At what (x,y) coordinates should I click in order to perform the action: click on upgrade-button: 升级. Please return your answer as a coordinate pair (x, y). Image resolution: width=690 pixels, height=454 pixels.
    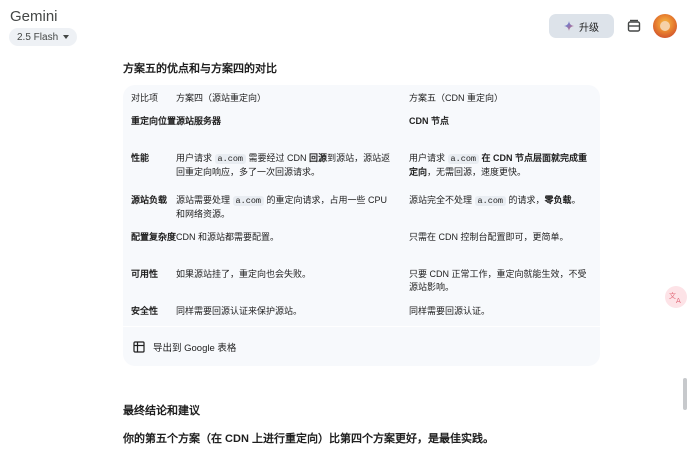
    Looking at the image, I should click on (581, 26).